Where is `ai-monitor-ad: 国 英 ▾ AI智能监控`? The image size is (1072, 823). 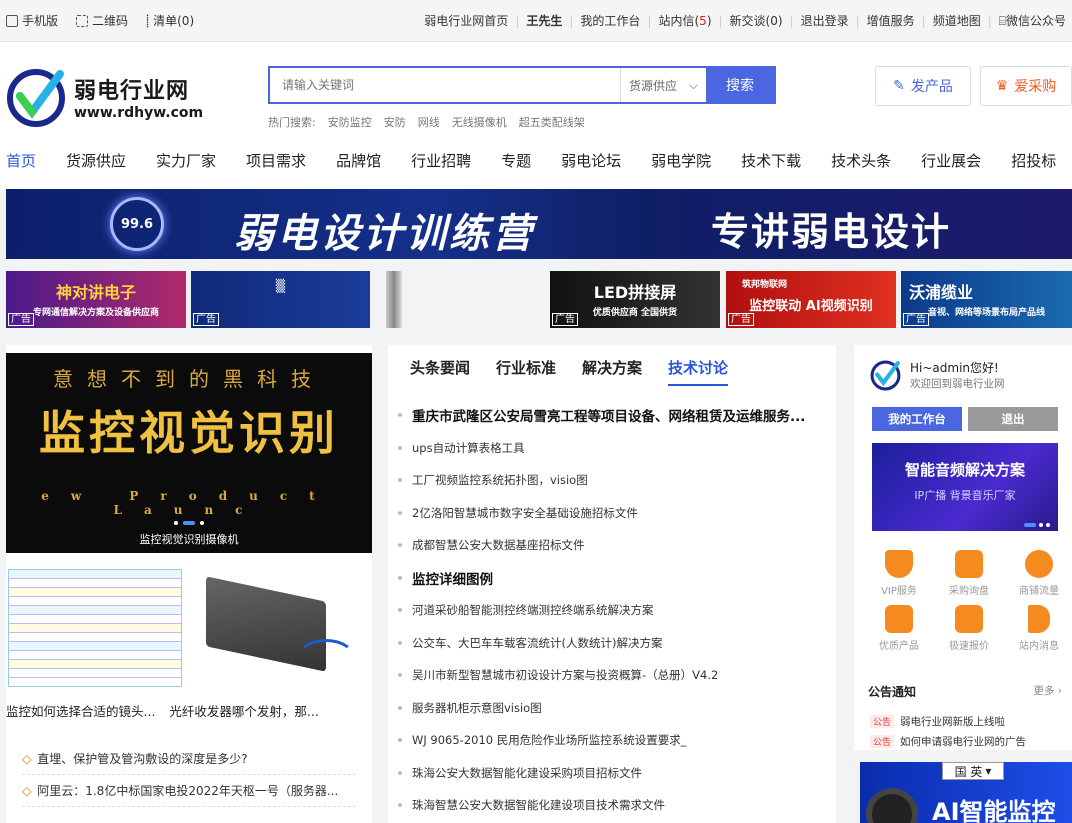
ai-monitor-ad: 国 英 ▾ AI智能监控 is located at coordinates (966, 792).